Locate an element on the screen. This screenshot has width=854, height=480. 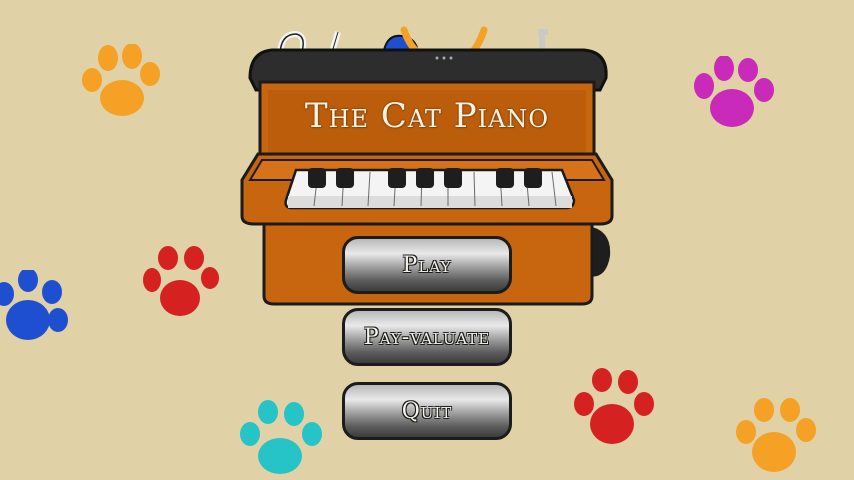
payvaluate-button: Pay-valuate is located at coordinates (427, 337).